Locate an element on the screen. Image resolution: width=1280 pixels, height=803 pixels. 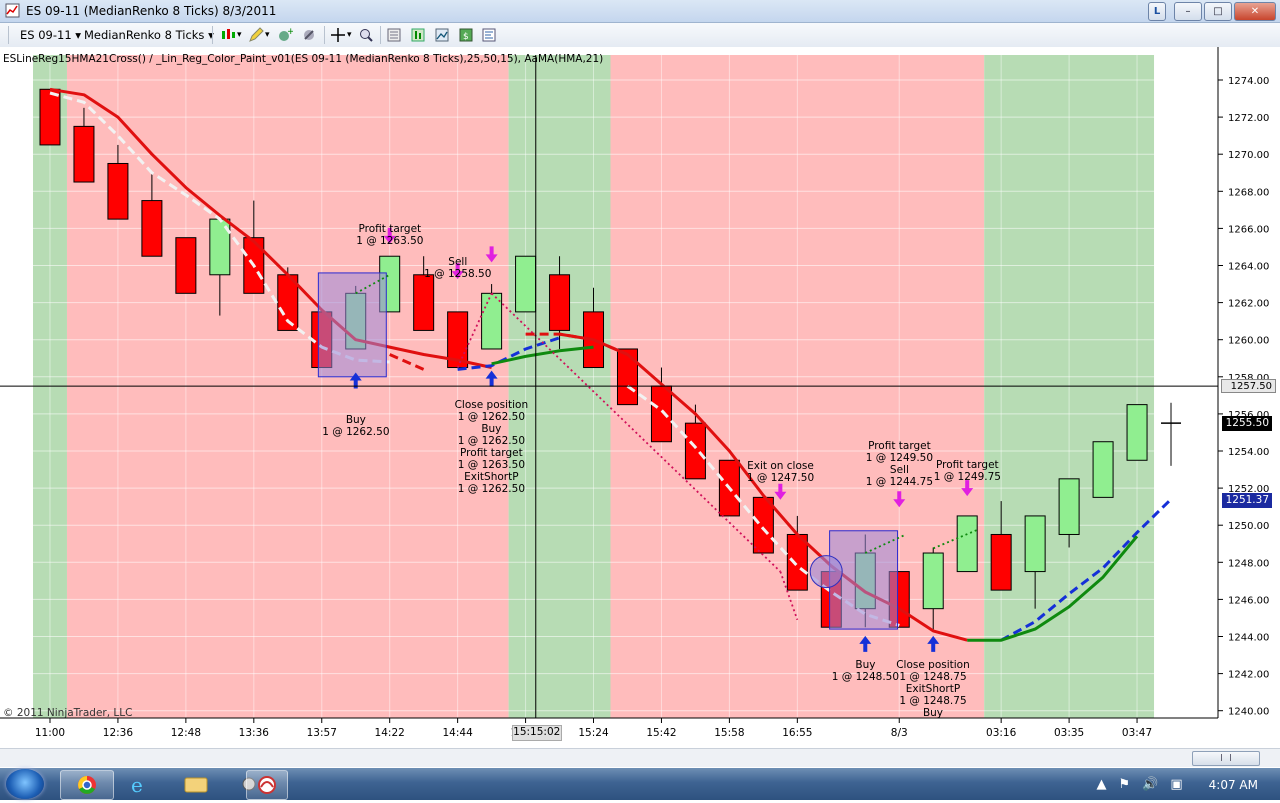
trade-box is located at coordinates (352, 325).